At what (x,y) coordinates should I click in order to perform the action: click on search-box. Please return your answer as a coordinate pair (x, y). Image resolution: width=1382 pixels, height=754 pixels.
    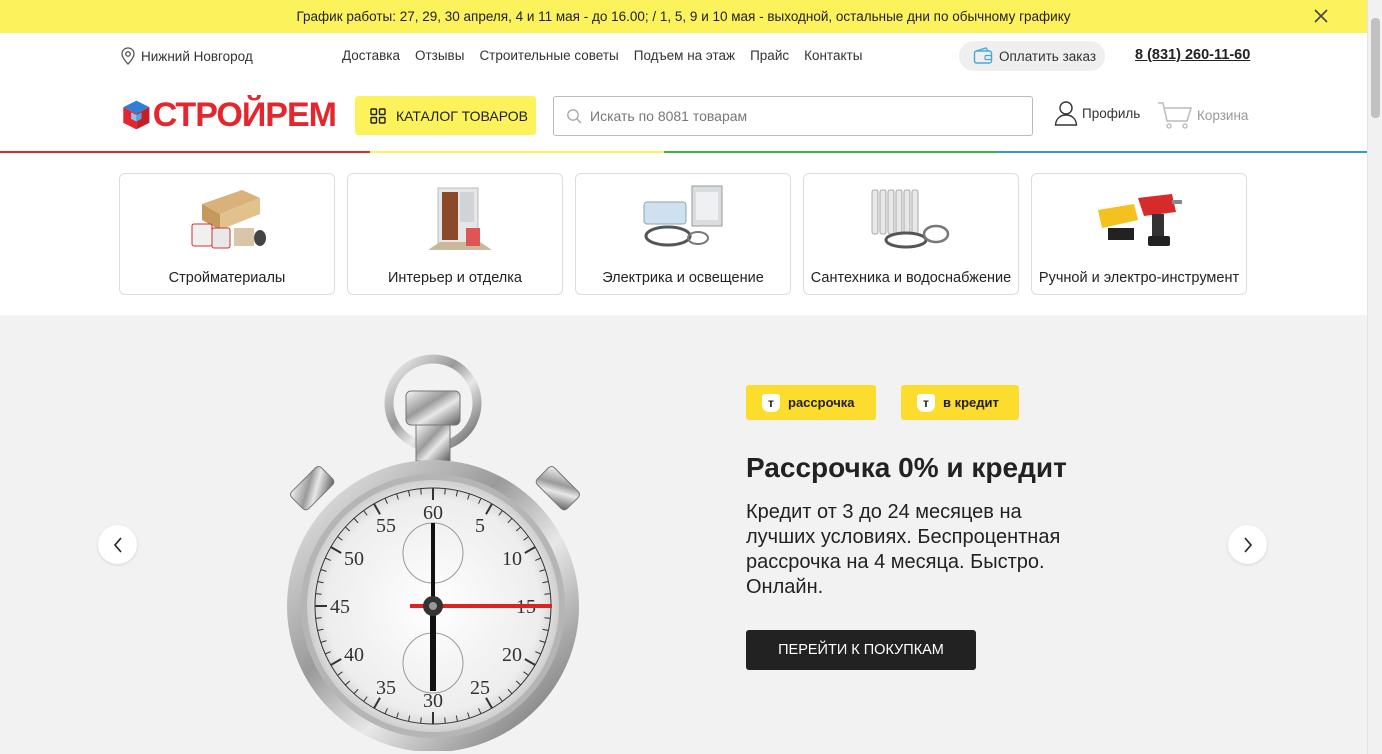
    Looking at the image, I should click on (793, 116).